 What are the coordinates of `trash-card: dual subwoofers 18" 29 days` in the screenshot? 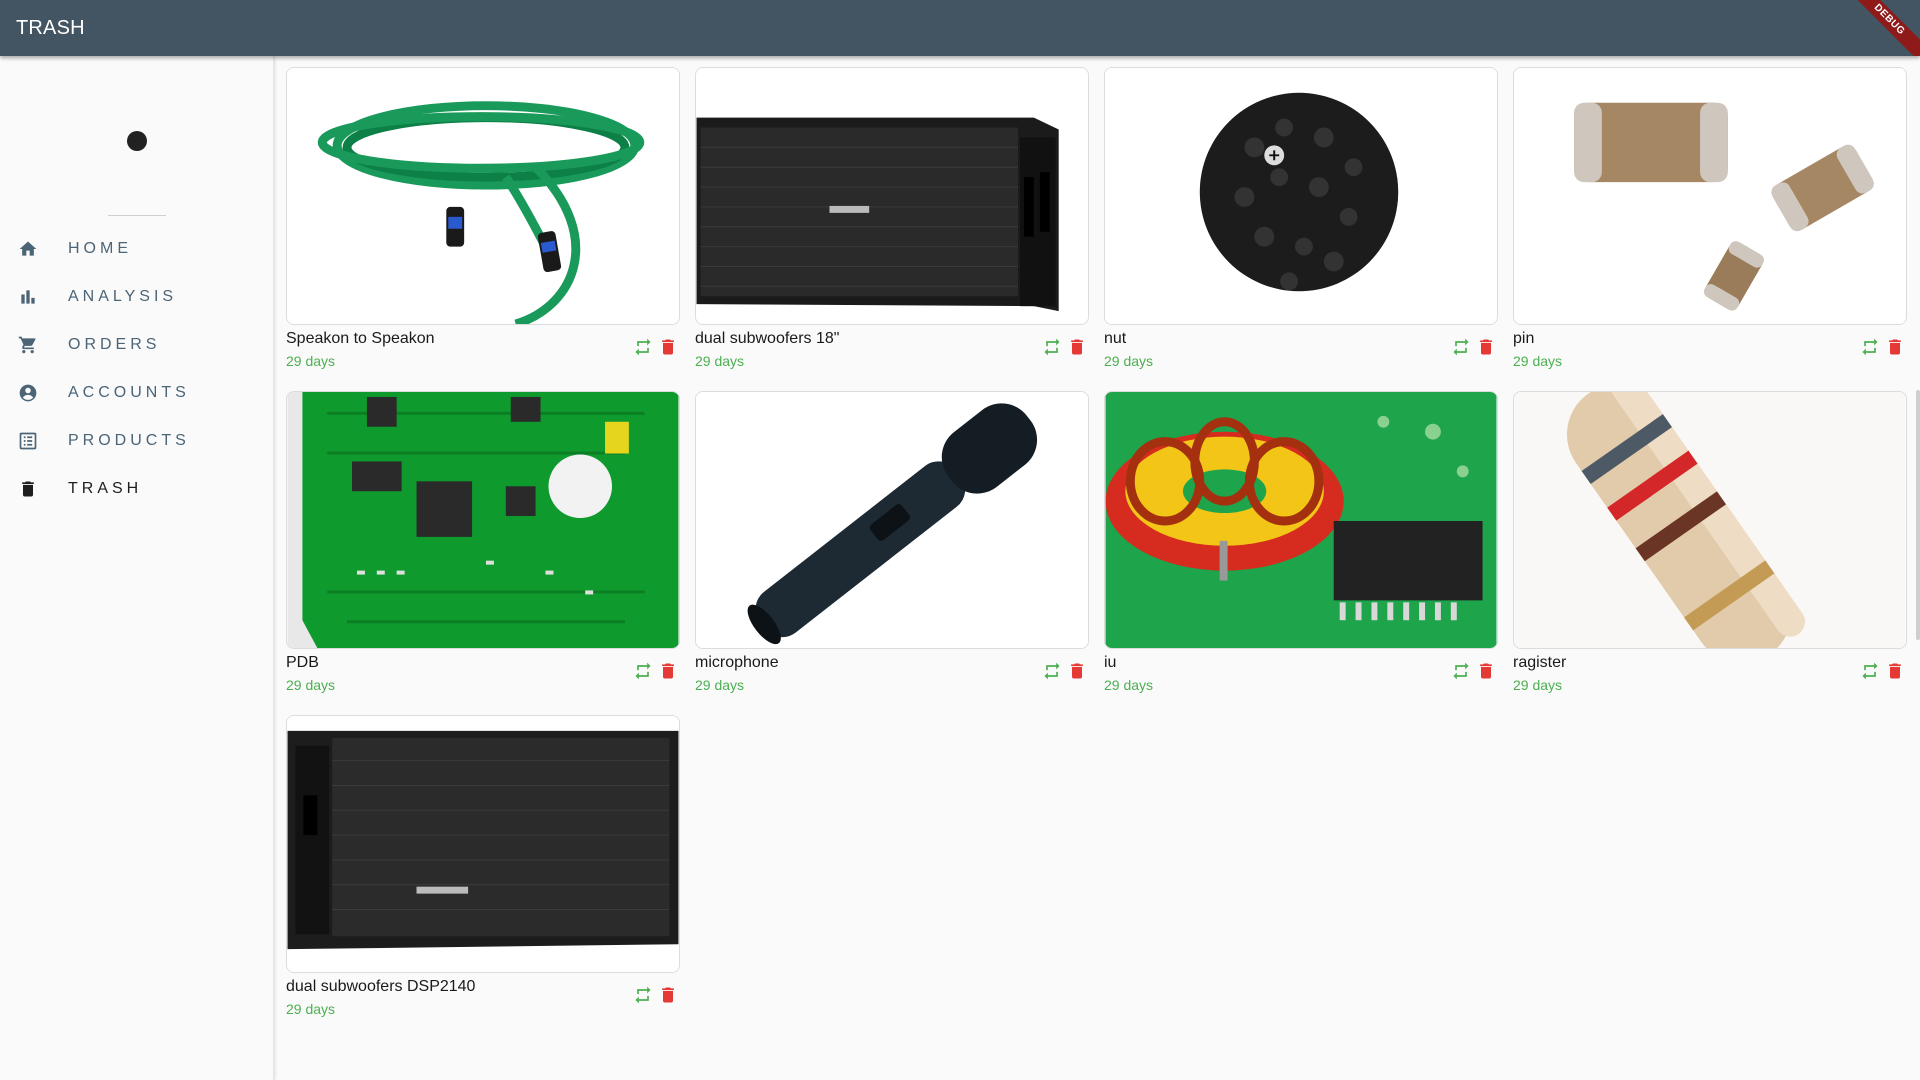 It's located at (892, 224).